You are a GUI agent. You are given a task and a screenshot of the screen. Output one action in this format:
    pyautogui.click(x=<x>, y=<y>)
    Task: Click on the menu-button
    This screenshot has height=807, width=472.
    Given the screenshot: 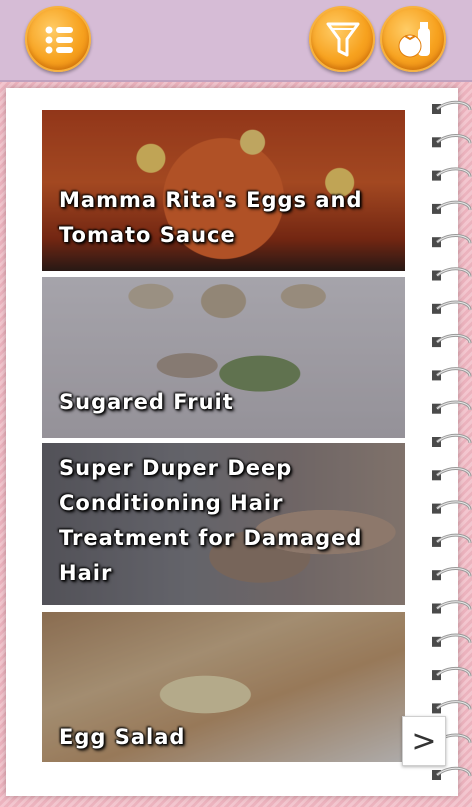 What is the action you would take?
    pyautogui.click(x=58, y=39)
    